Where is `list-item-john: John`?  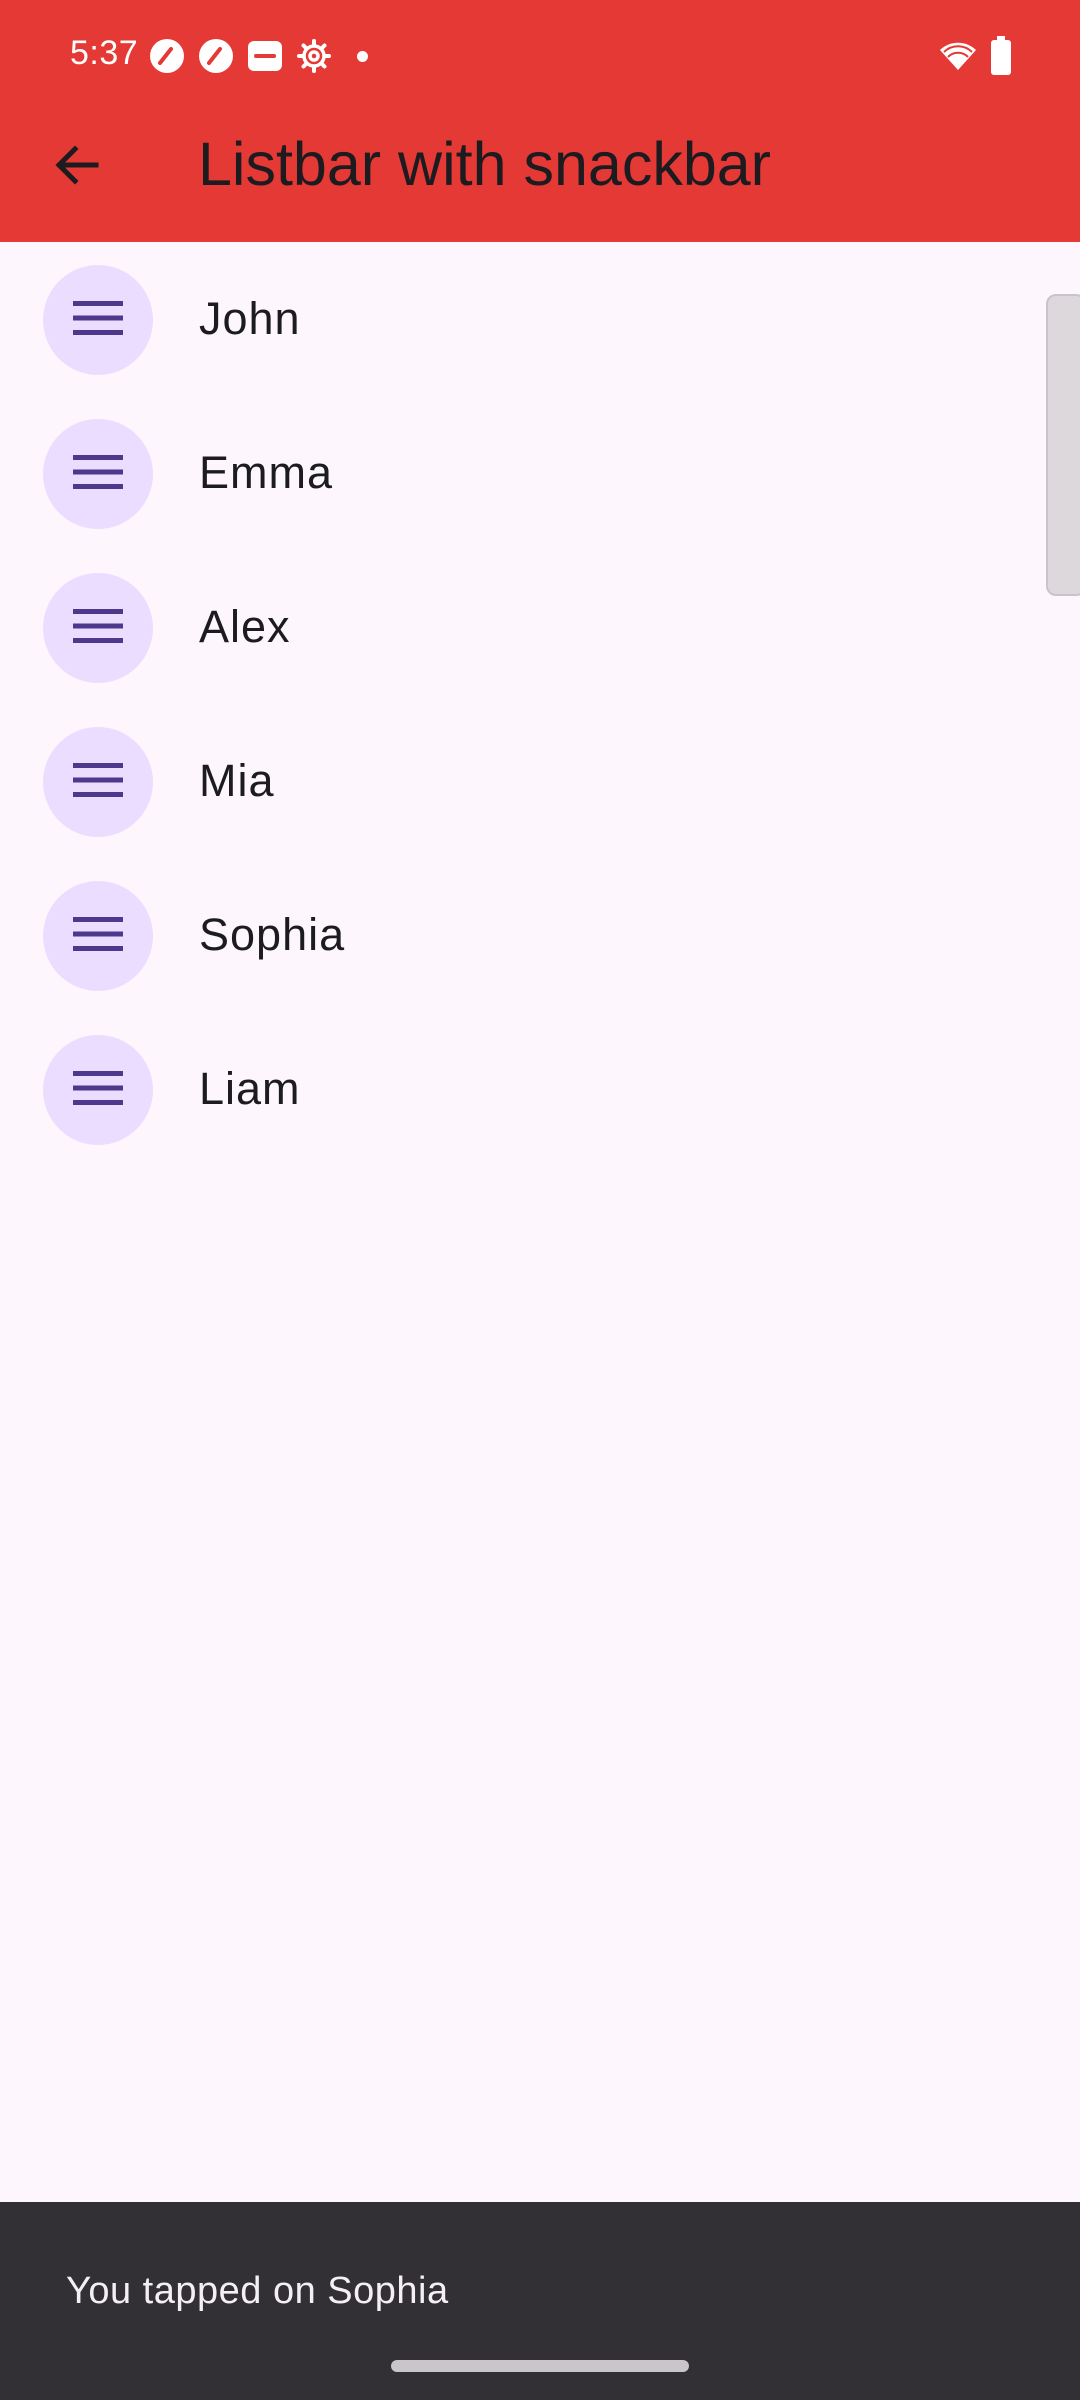
list-item-john: John is located at coordinates (540, 319).